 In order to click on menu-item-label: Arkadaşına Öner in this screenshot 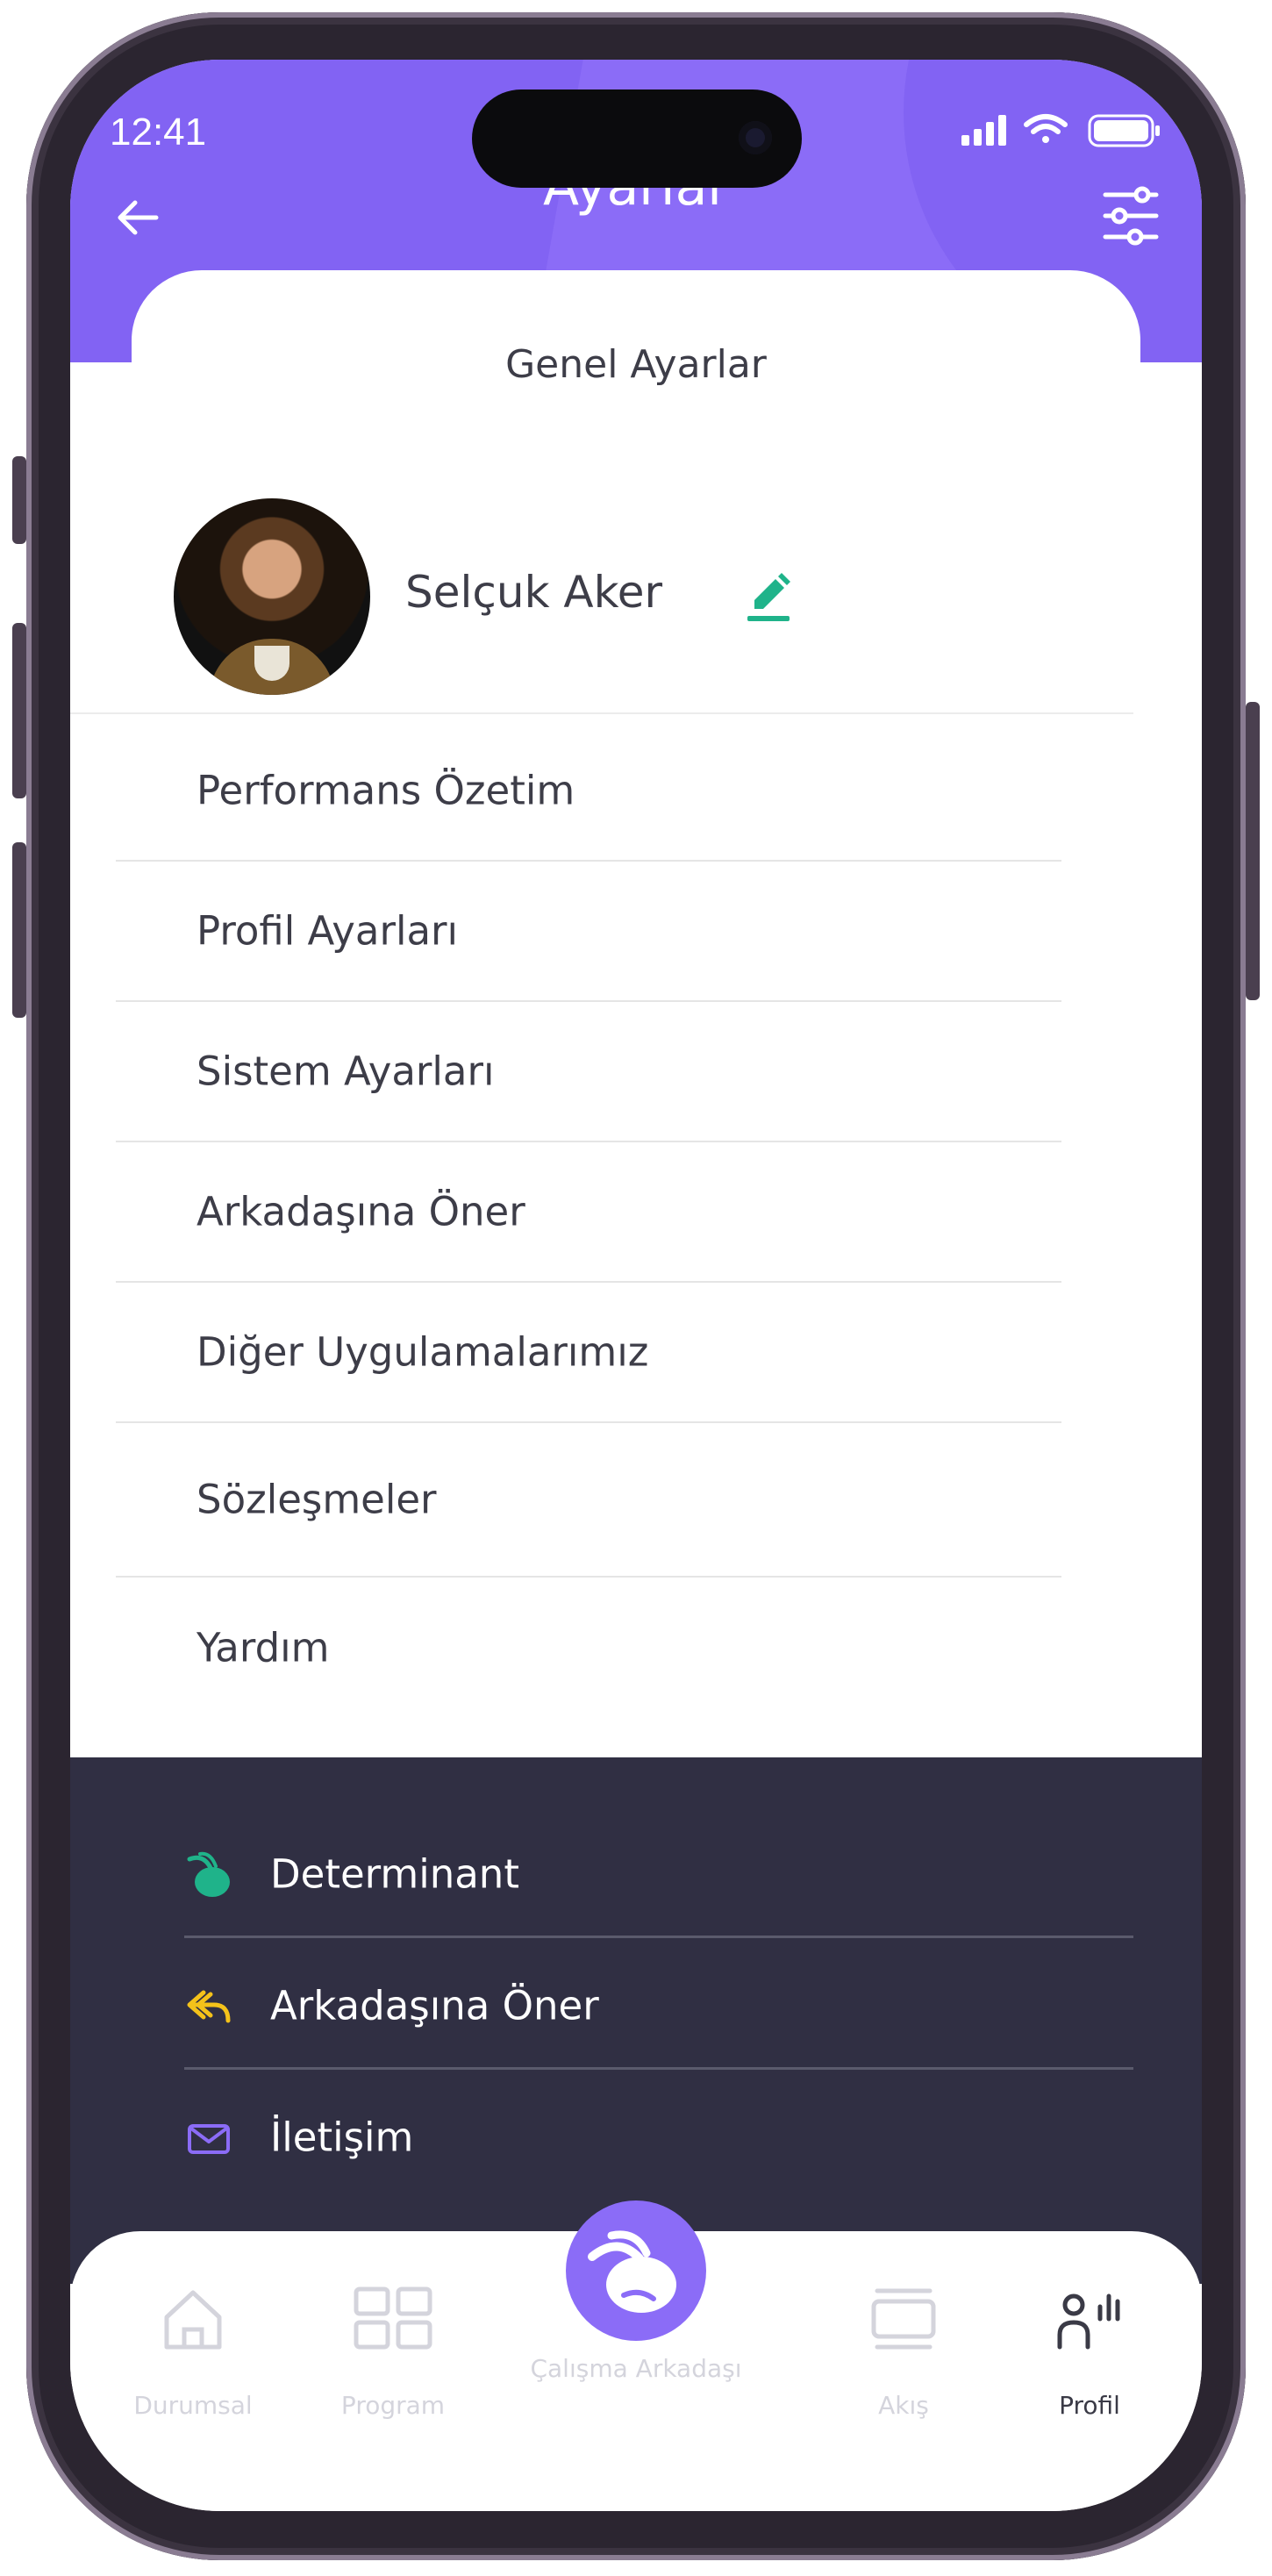, I will do `click(361, 1211)`.